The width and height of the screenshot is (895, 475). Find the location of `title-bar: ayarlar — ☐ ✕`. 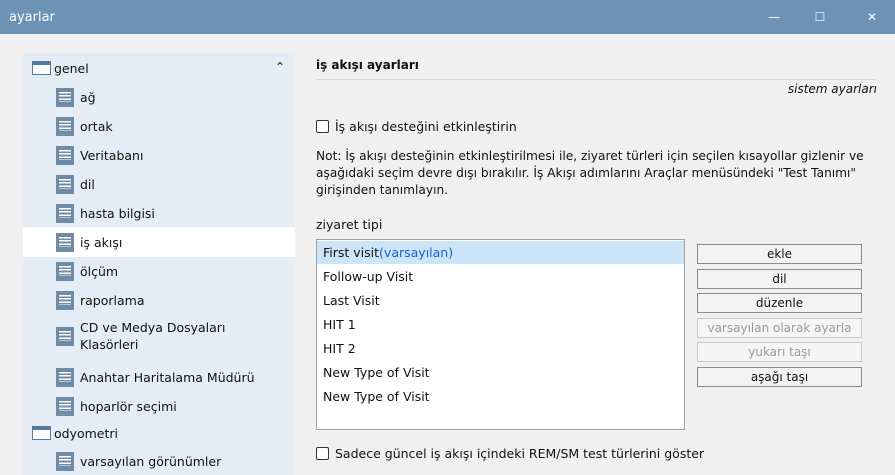

title-bar: ayarlar — ☐ ✕ is located at coordinates (447, 17).